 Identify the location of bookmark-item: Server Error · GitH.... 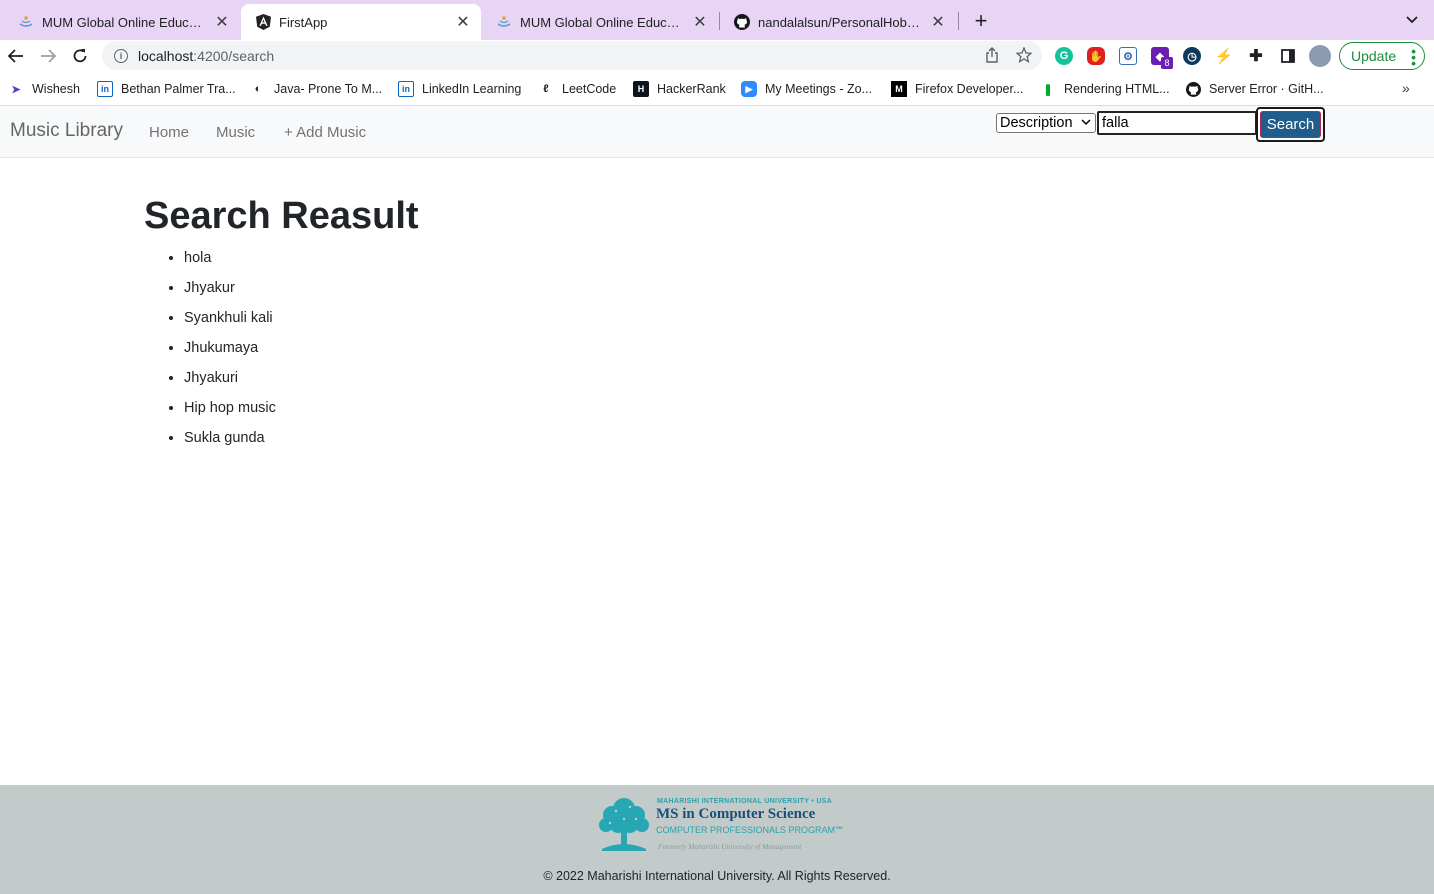
(1254, 89).